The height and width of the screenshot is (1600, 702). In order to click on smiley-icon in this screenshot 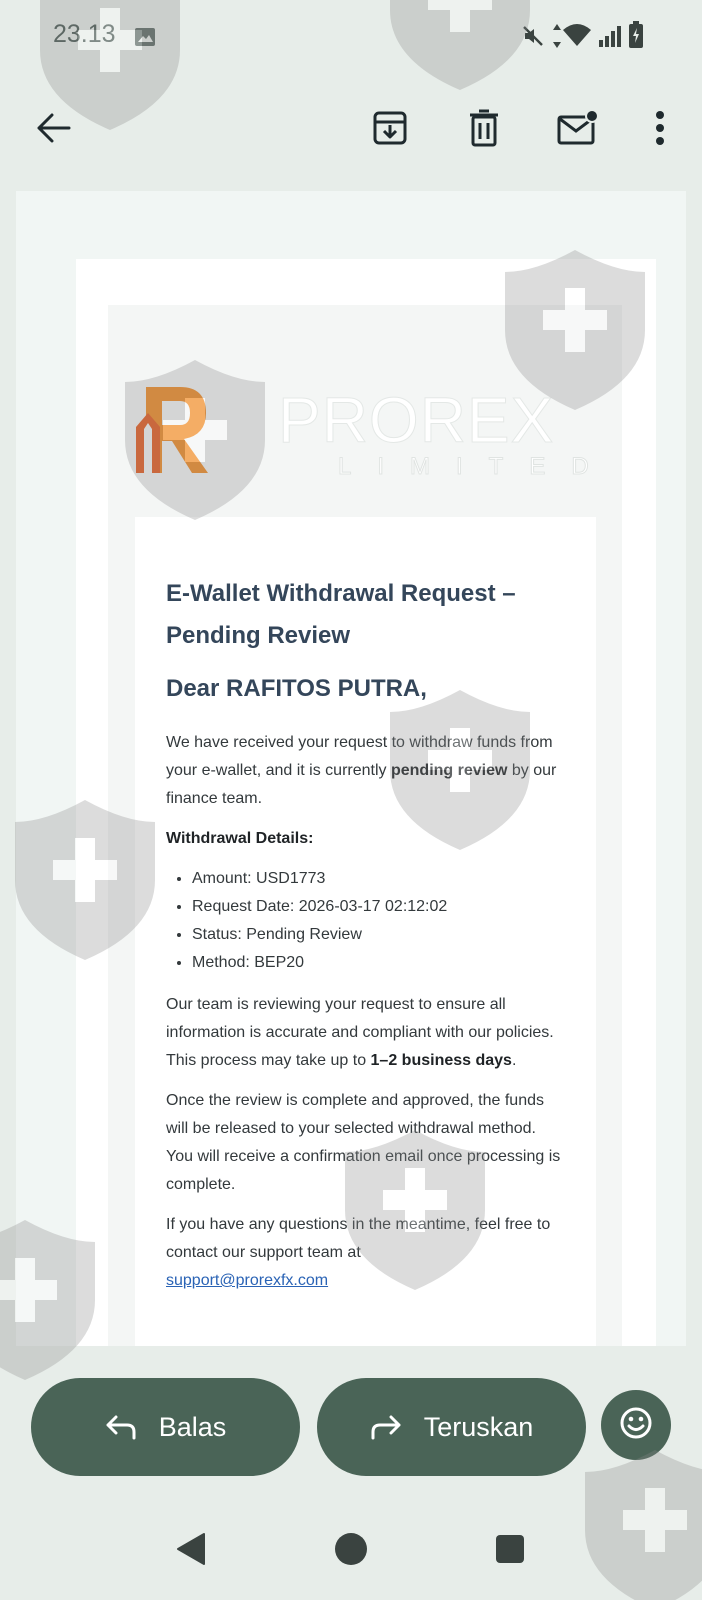, I will do `click(636, 1425)`.